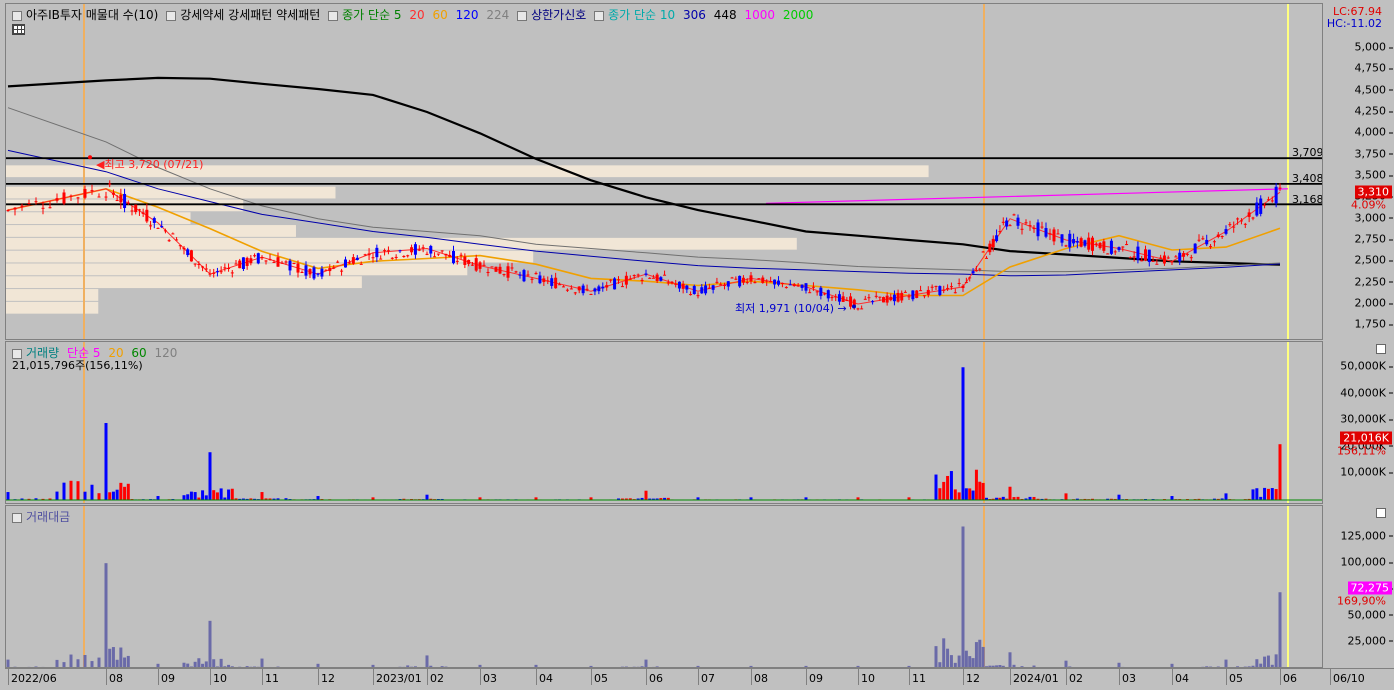 Image resolution: width=1394 pixels, height=690 pixels. Describe the element at coordinates (1371, 68) in the screenshot. I see `price-axis-tick: 4,750` at that location.